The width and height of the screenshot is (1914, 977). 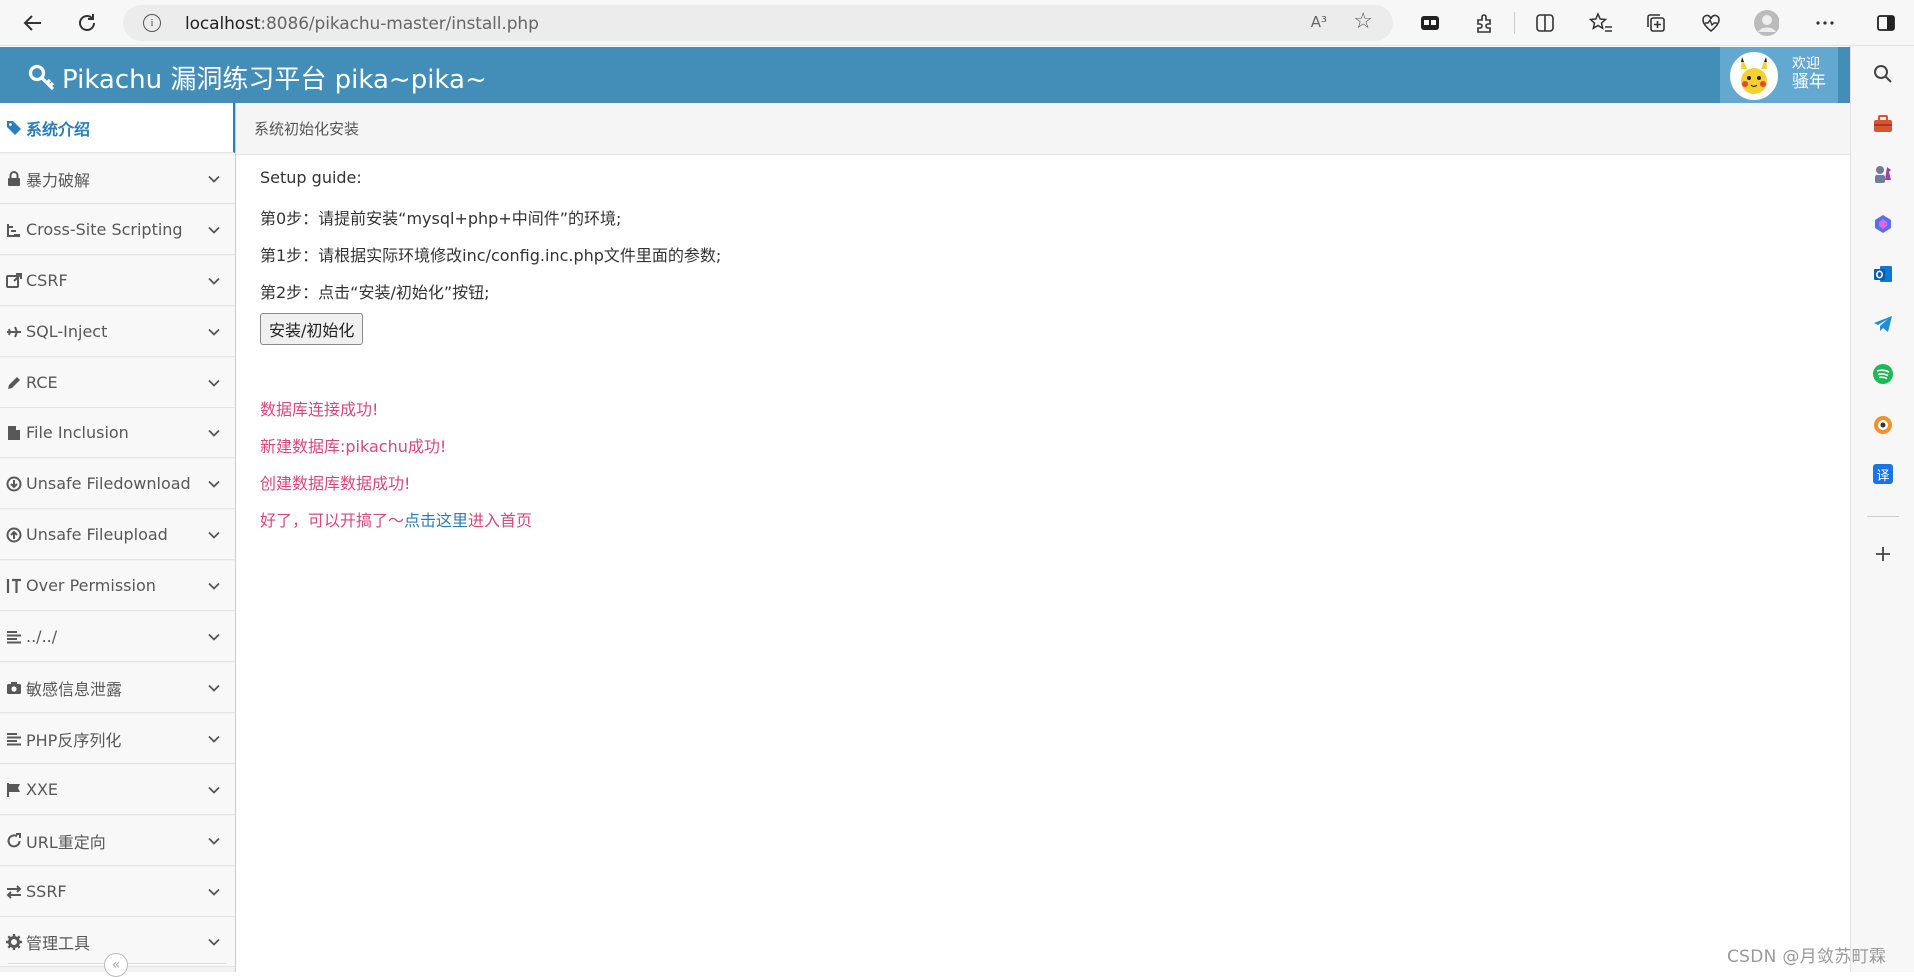 What do you see at coordinates (1809, 73) in the screenshot?
I see `user-greeting: 欢迎 骚年` at bounding box center [1809, 73].